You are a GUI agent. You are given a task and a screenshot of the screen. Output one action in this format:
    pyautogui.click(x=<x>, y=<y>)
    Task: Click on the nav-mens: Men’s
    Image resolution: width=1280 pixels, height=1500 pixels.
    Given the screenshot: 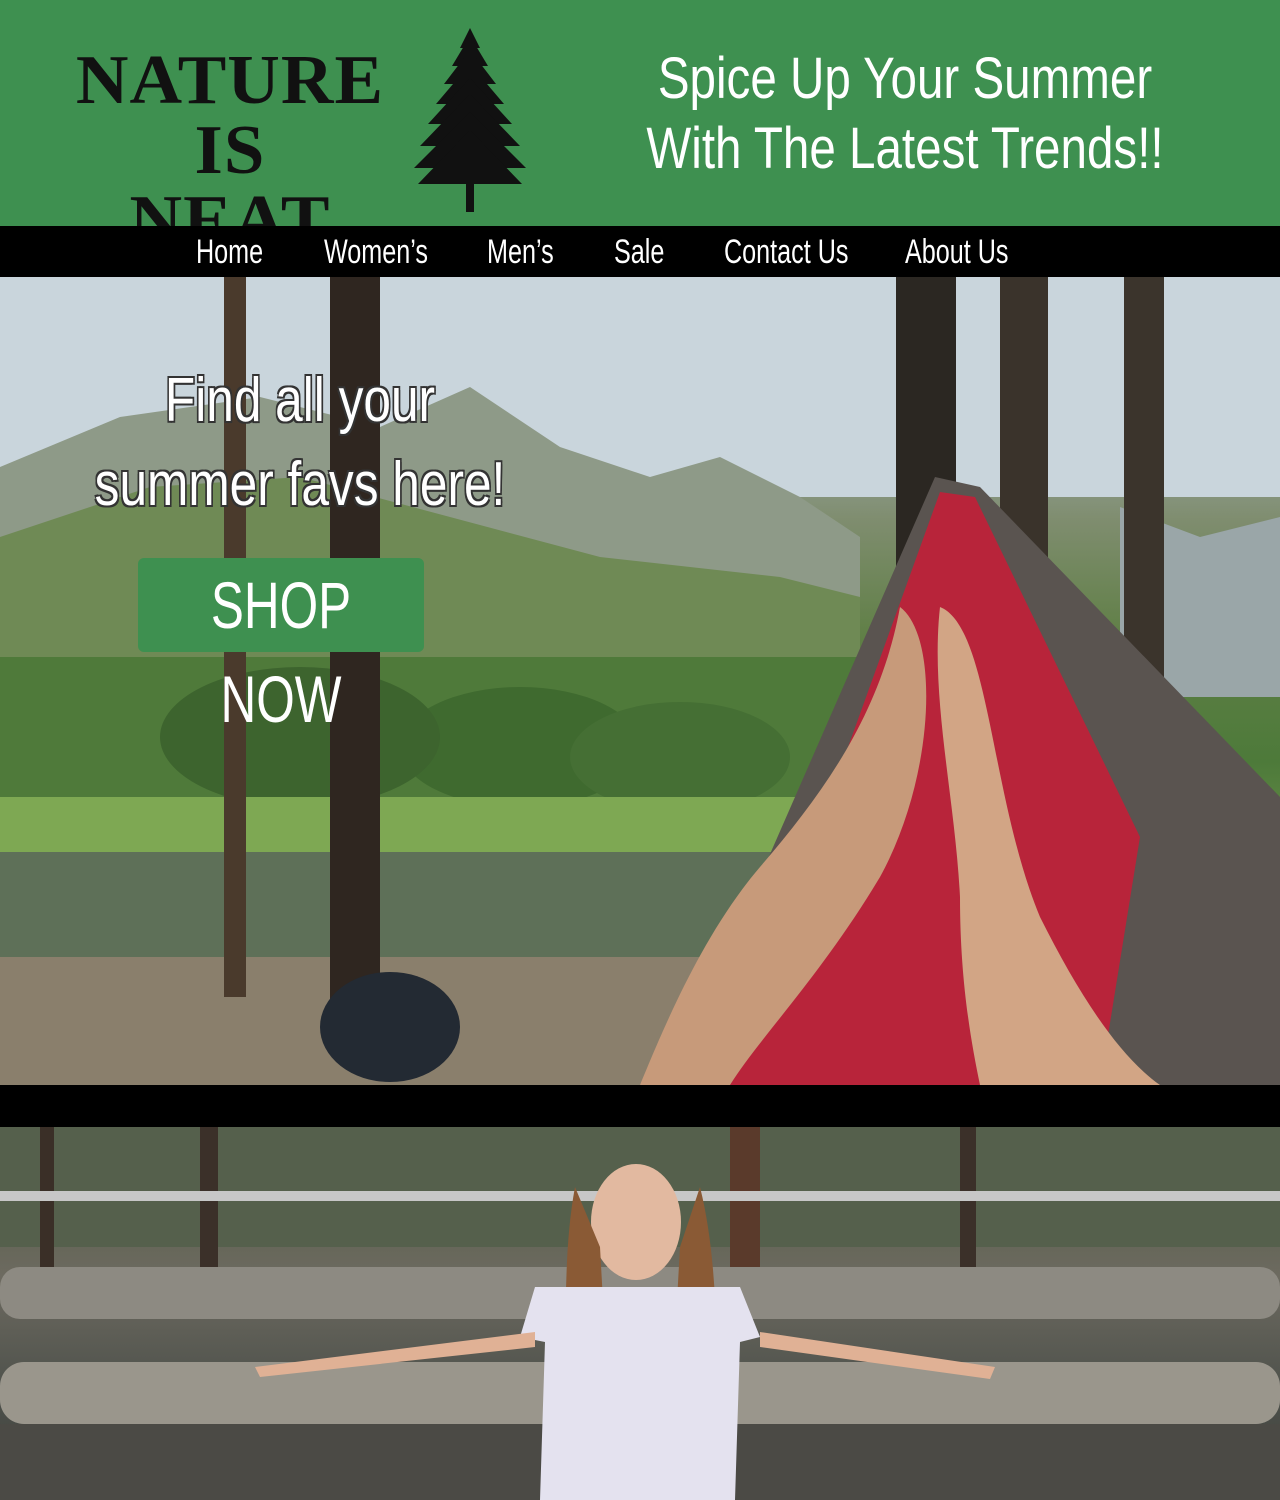 What is the action you would take?
    pyautogui.click(x=520, y=252)
    